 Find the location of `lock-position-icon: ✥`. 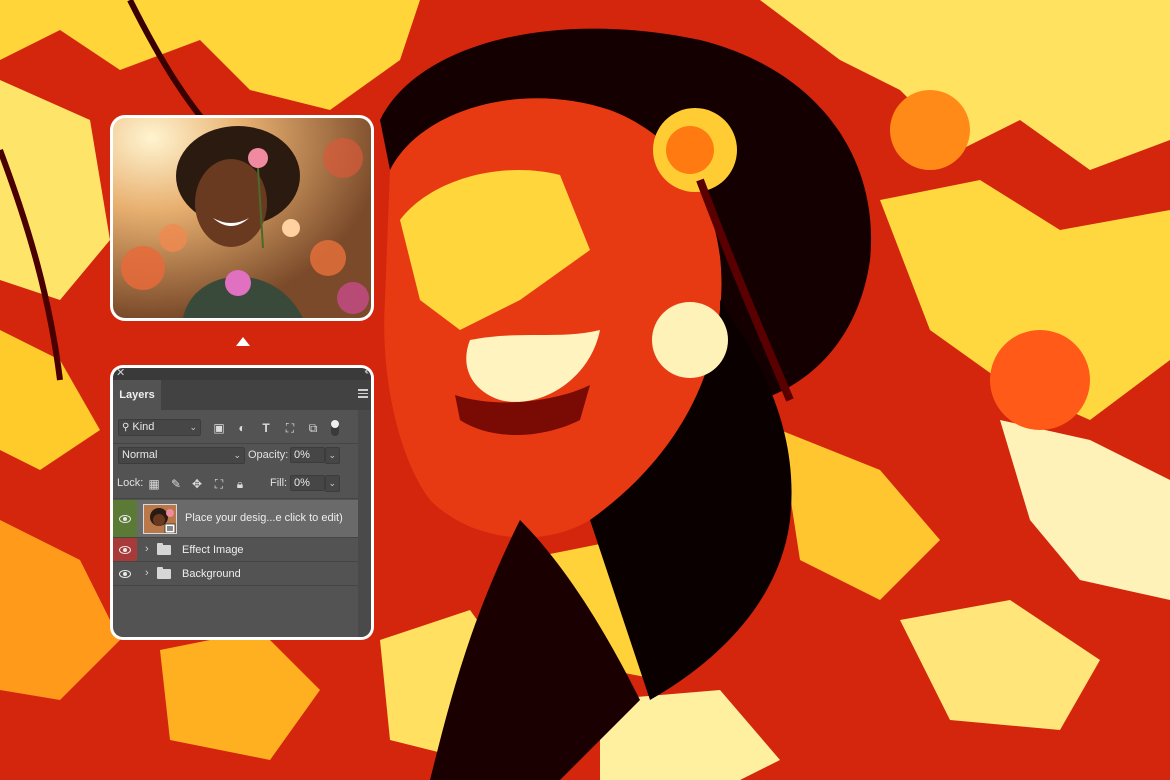

lock-position-icon: ✥ is located at coordinates (197, 484).